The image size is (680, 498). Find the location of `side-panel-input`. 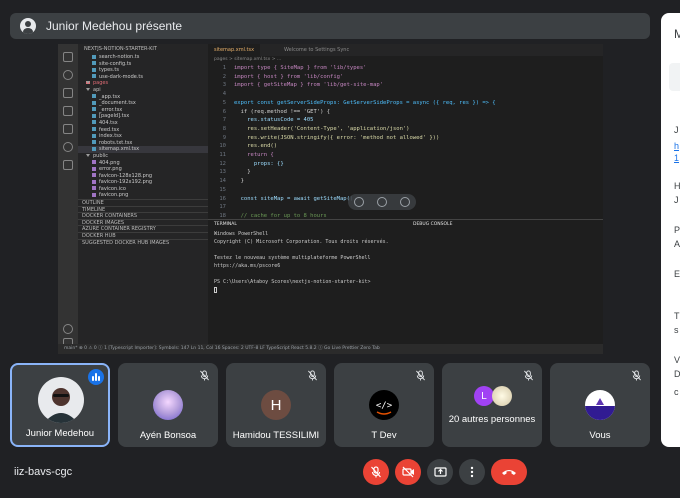

side-panel-input is located at coordinates (674, 77).